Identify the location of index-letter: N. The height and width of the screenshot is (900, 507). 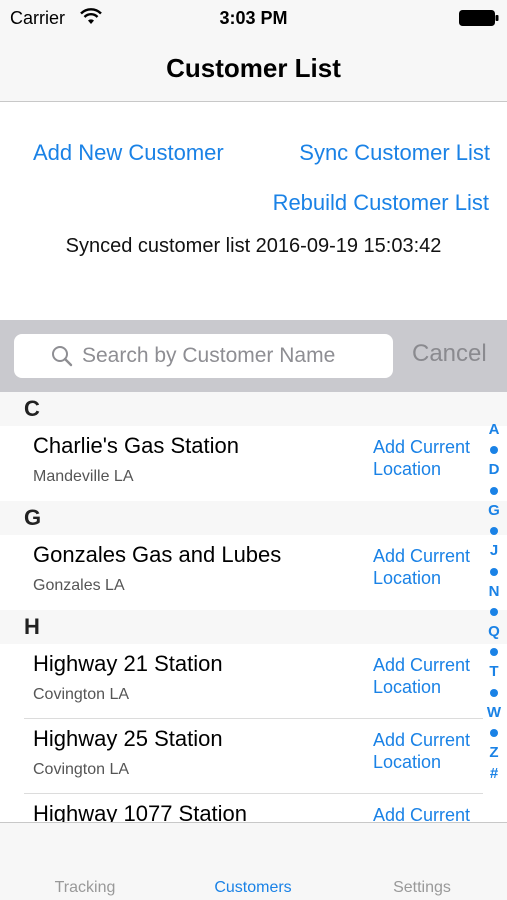
(494, 592).